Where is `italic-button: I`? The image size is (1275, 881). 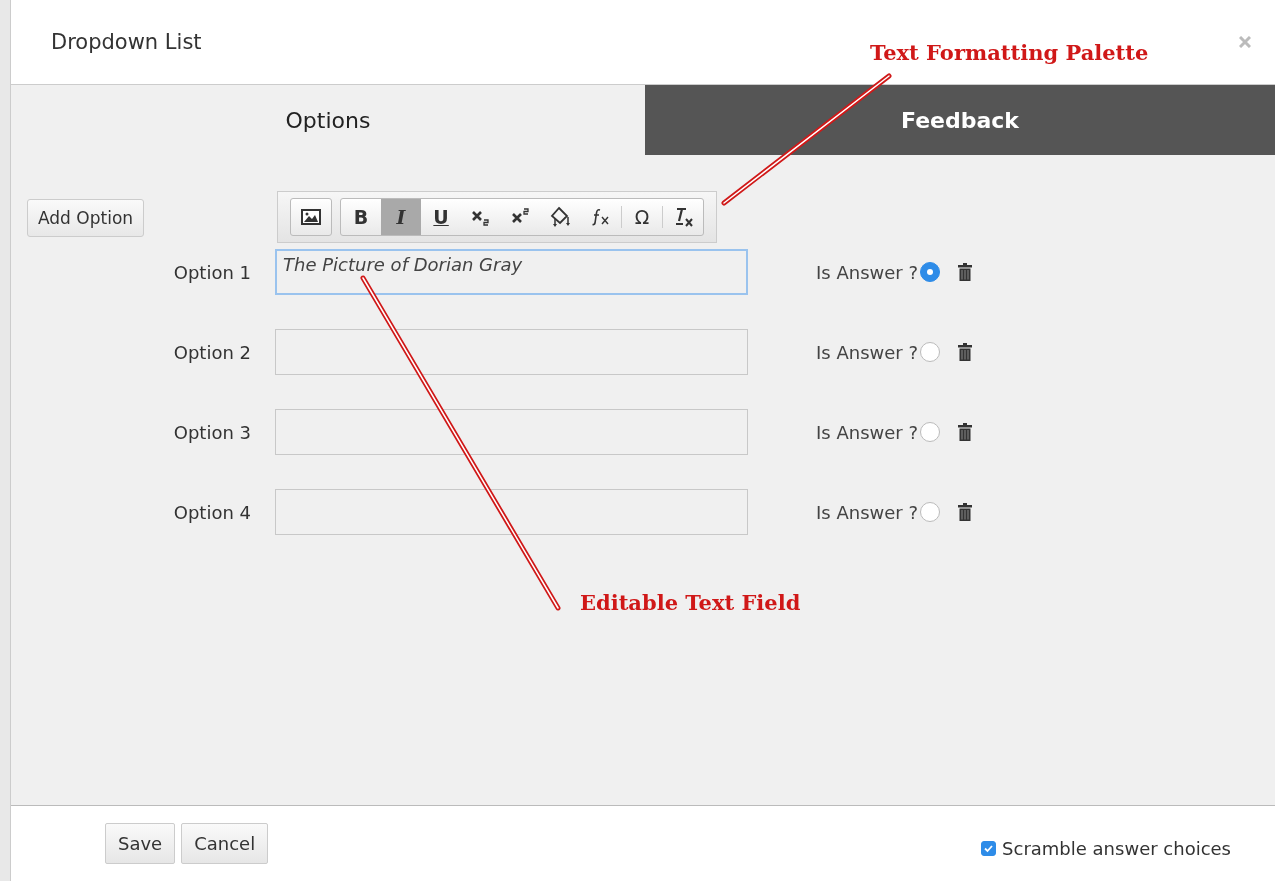 italic-button: I is located at coordinates (401, 217).